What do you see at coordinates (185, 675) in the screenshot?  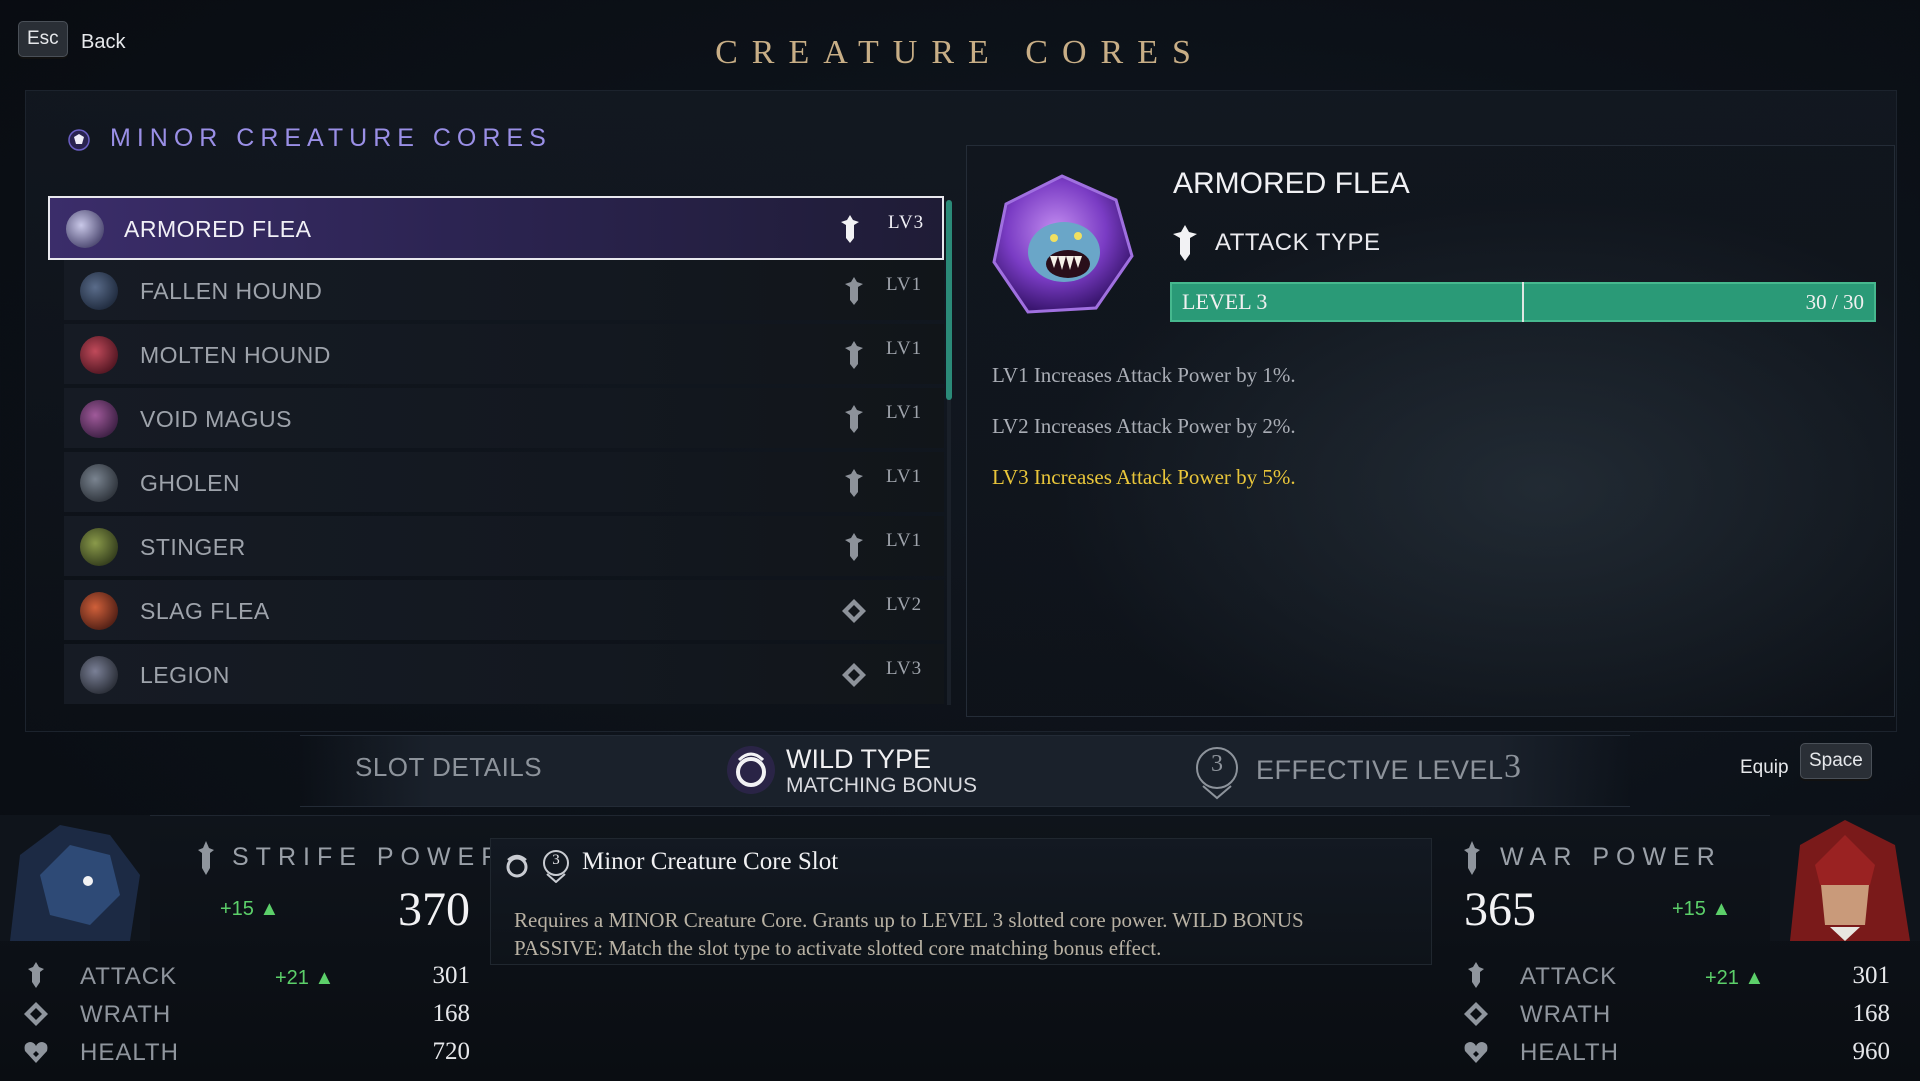 I see `list-item-name: LEGION` at bounding box center [185, 675].